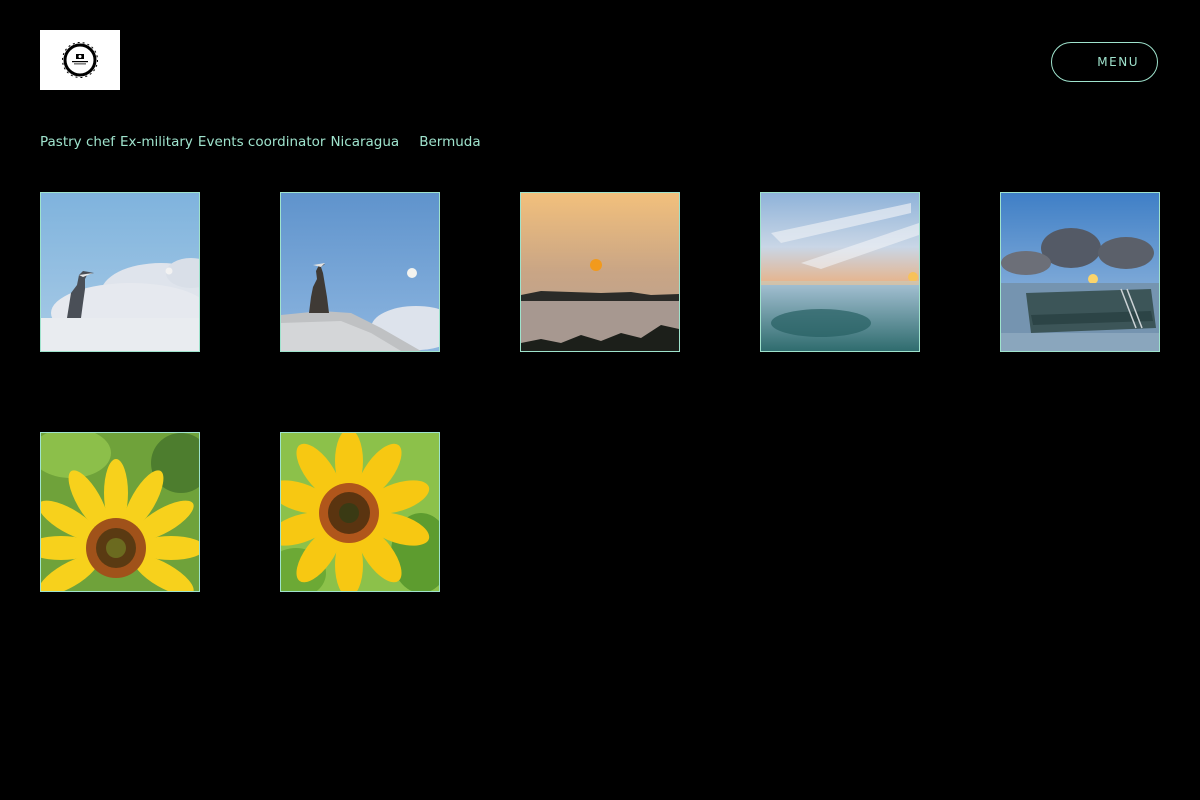 The image size is (1200, 800). I want to click on site-logo, so click(80, 60).